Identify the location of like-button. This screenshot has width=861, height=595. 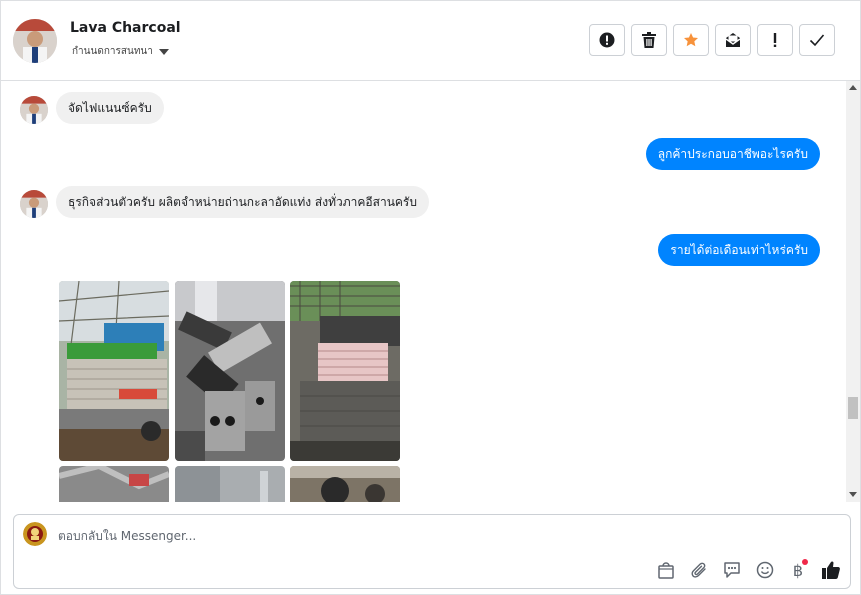
(831, 570).